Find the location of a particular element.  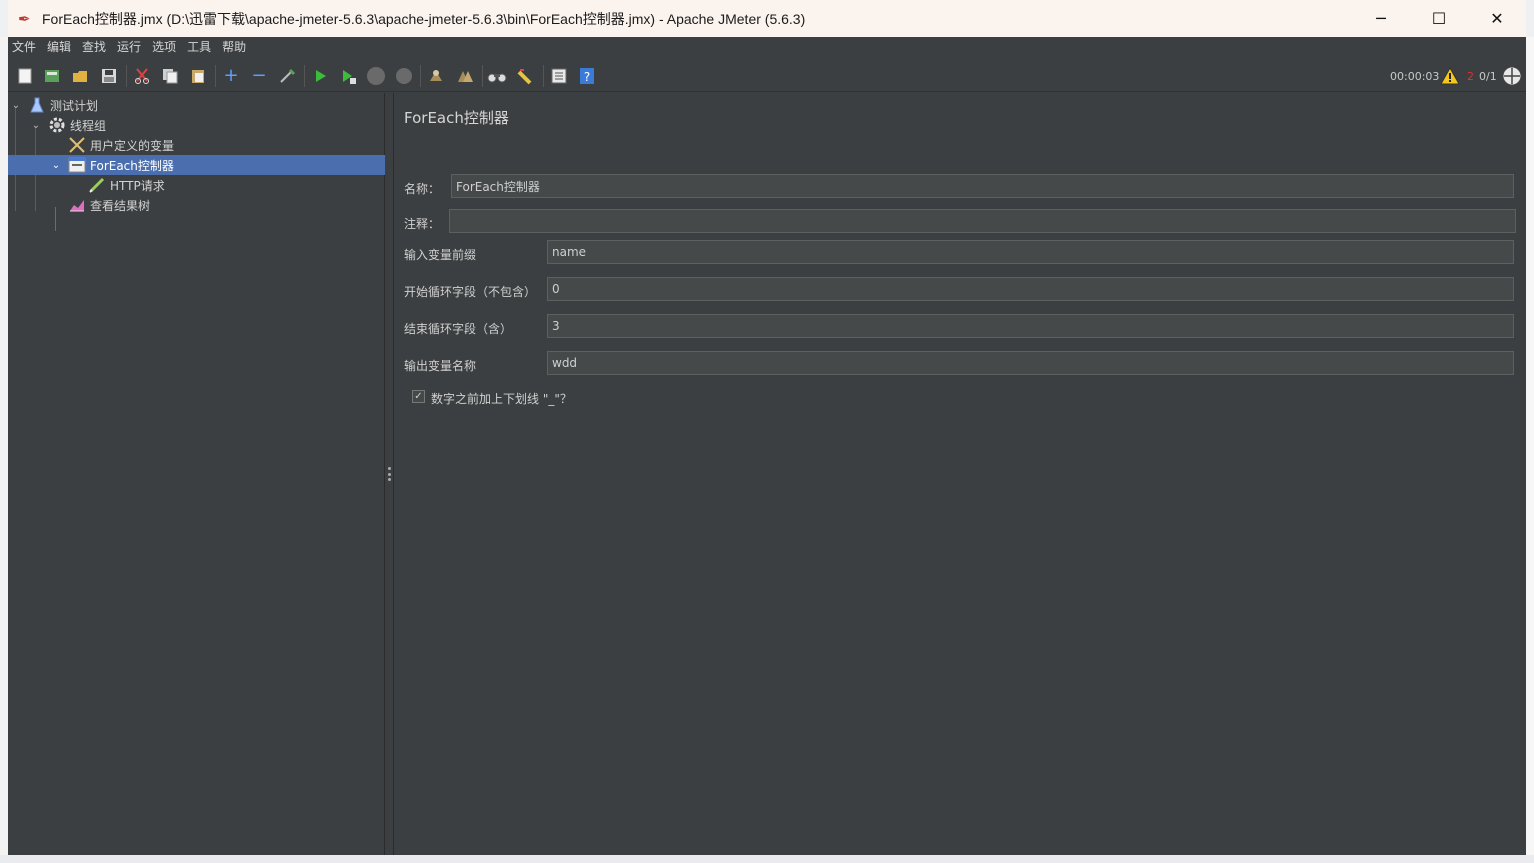

foreach-controller-icon is located at coordinates (77, 165).